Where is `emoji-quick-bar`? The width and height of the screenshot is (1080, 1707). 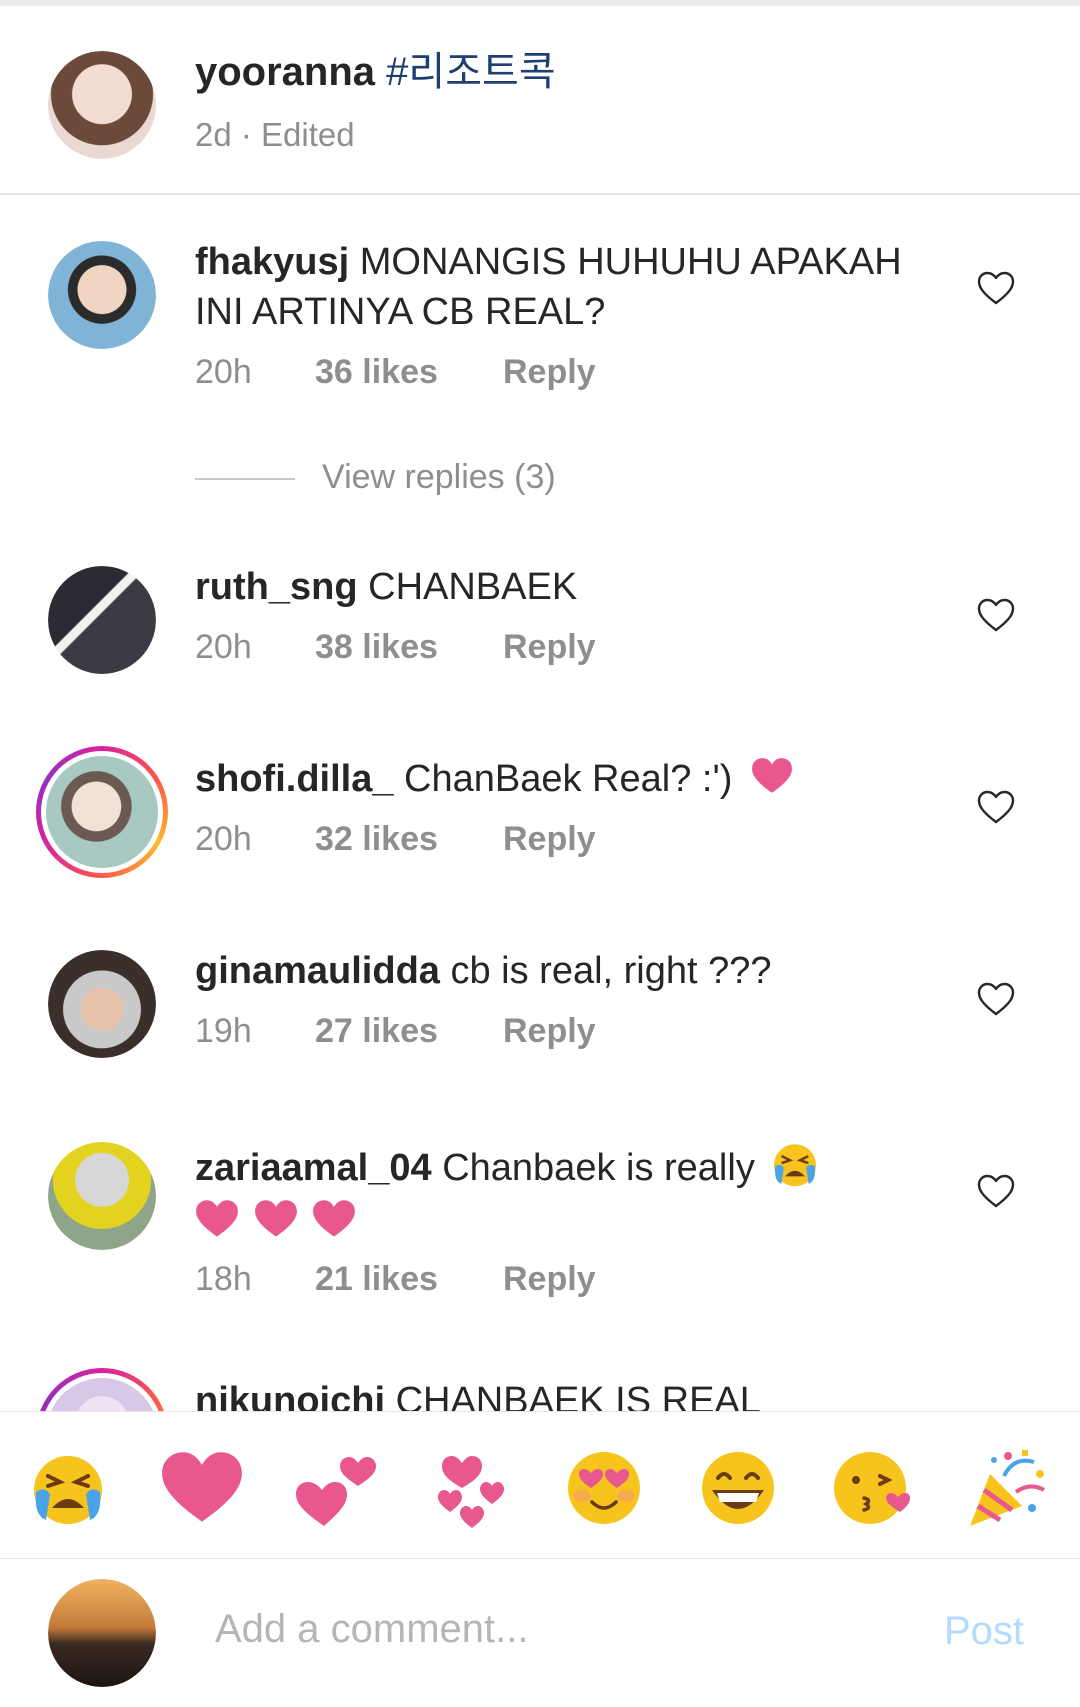
emoji-quick-bar is located at coordinates (540, 1485).